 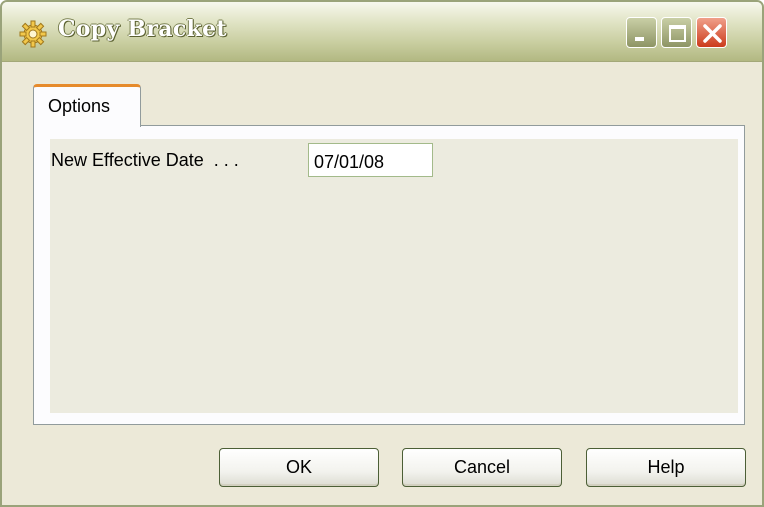 What do you see at coordinates (145, 160) in the screenshot?
I see `new-effective-date-label: New Effective Date . . .` at bounding box center [145, 160].